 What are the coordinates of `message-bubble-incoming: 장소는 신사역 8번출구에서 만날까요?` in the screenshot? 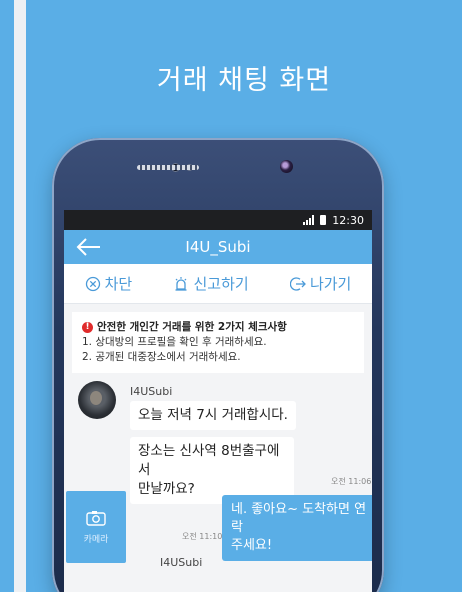 It's located at (212, 470).